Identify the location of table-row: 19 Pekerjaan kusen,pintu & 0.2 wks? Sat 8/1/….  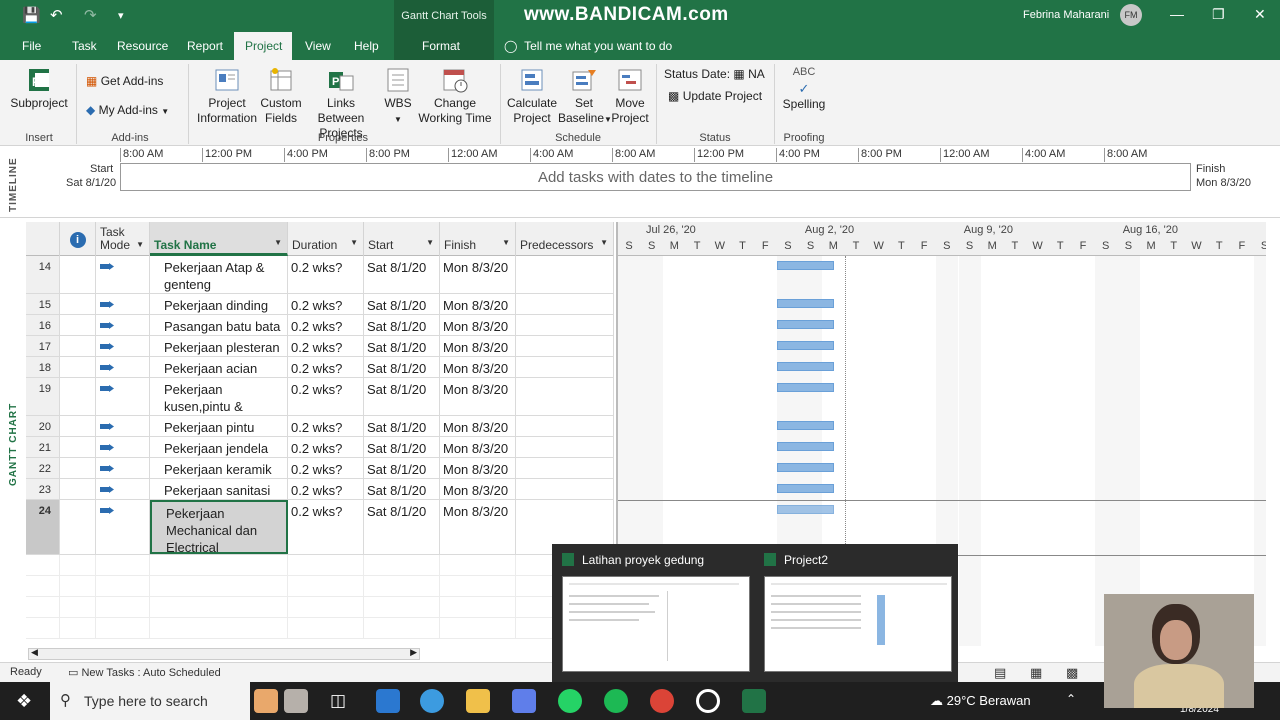
(320, 397).